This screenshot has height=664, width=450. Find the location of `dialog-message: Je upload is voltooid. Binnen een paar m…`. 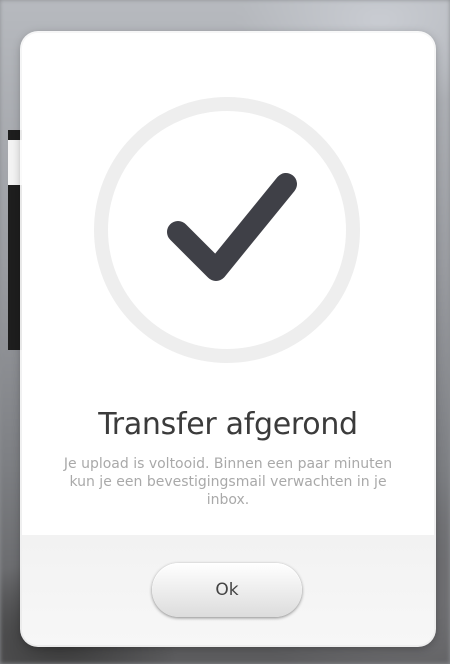

dialog-message: Je upload is voltooid. Binnen een paar m… is located at coordinates (228, 482).